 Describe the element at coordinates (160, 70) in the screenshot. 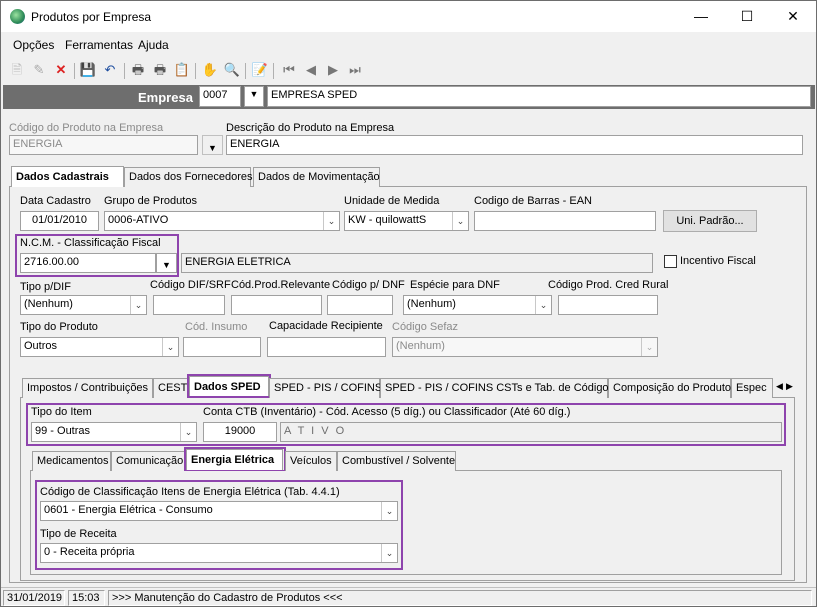

I see `print-preview-icon: 🖶` at that location.